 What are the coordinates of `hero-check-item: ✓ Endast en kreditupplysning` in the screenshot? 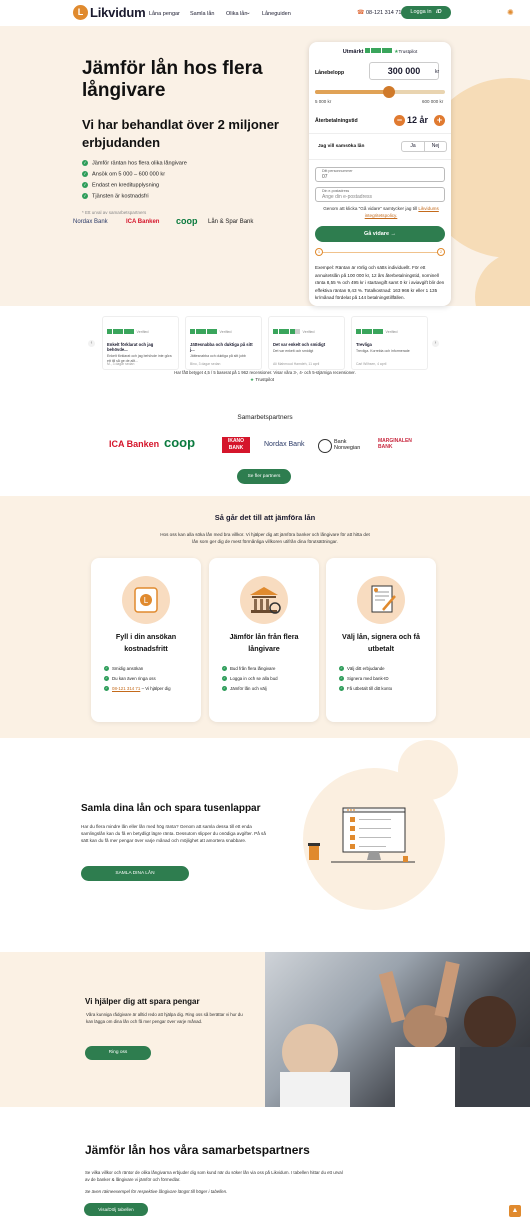 It's located at (120, 185).